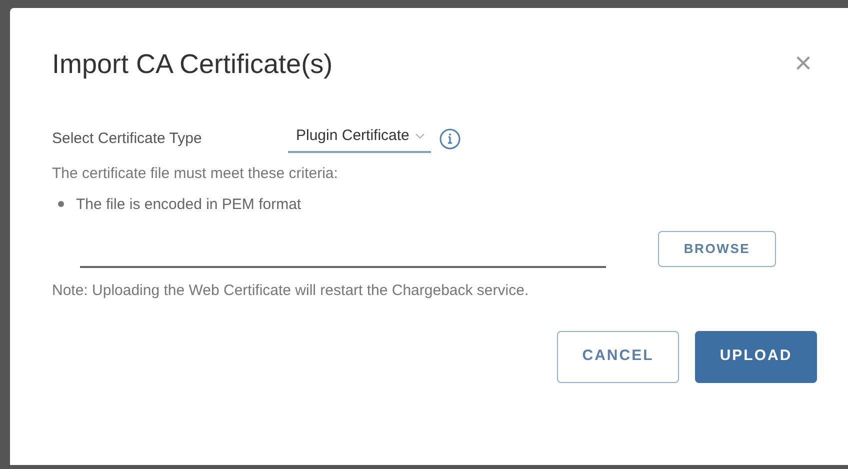 The image size is (848, 469). I want to click on info-icon, so click(450, 139).